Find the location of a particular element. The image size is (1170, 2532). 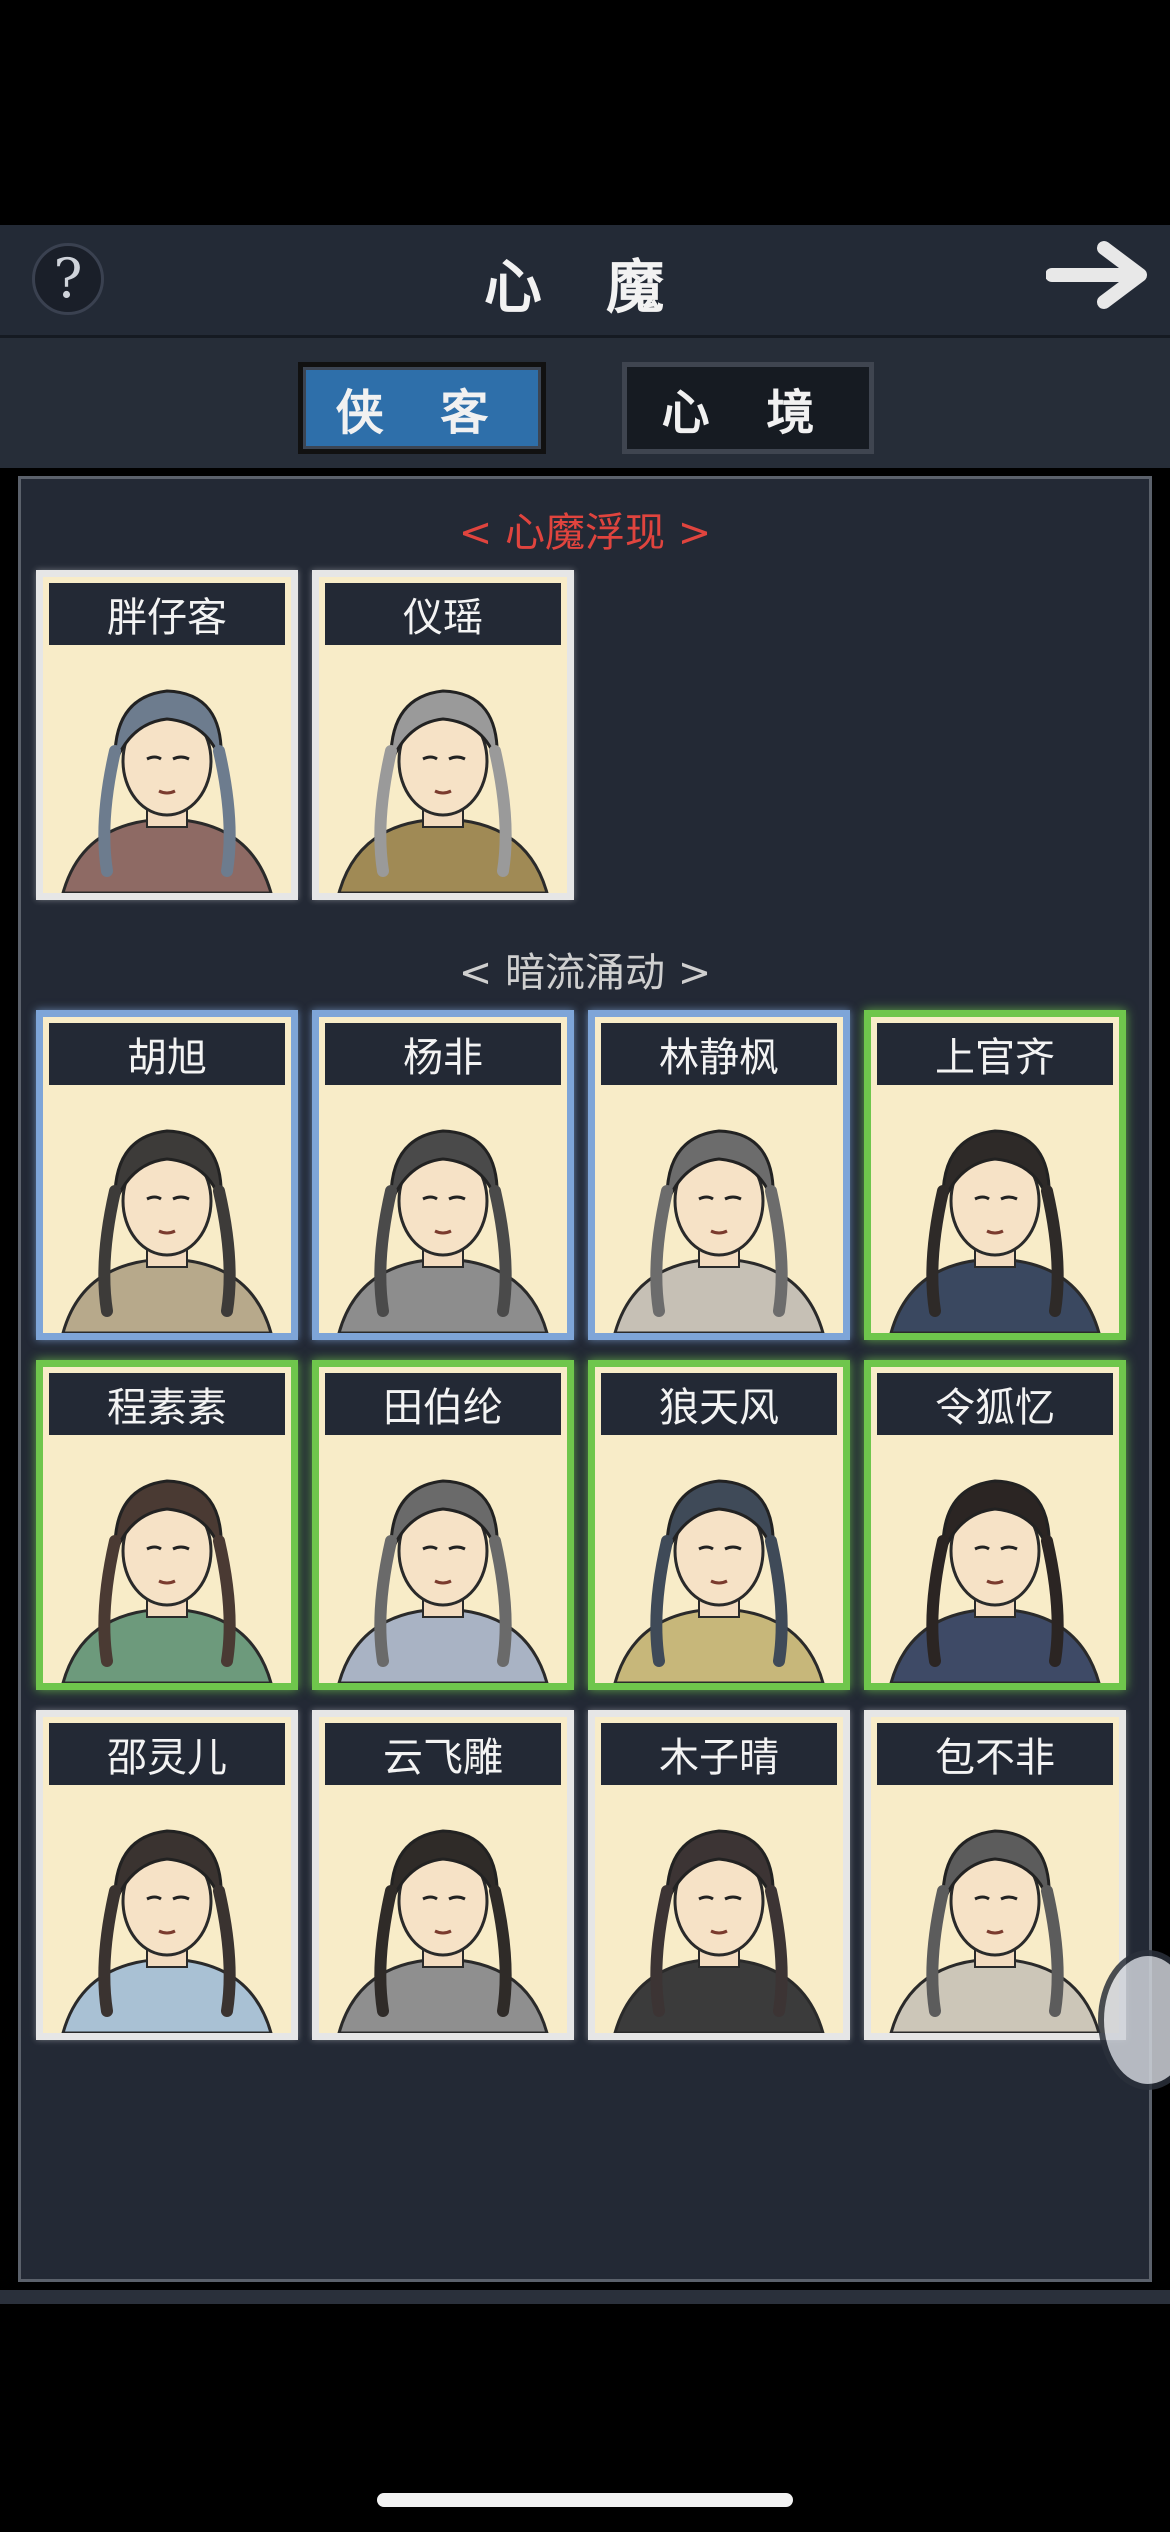

section-title-undercurrent: < 暗流涌动 > is located at coordinates (585, 973).